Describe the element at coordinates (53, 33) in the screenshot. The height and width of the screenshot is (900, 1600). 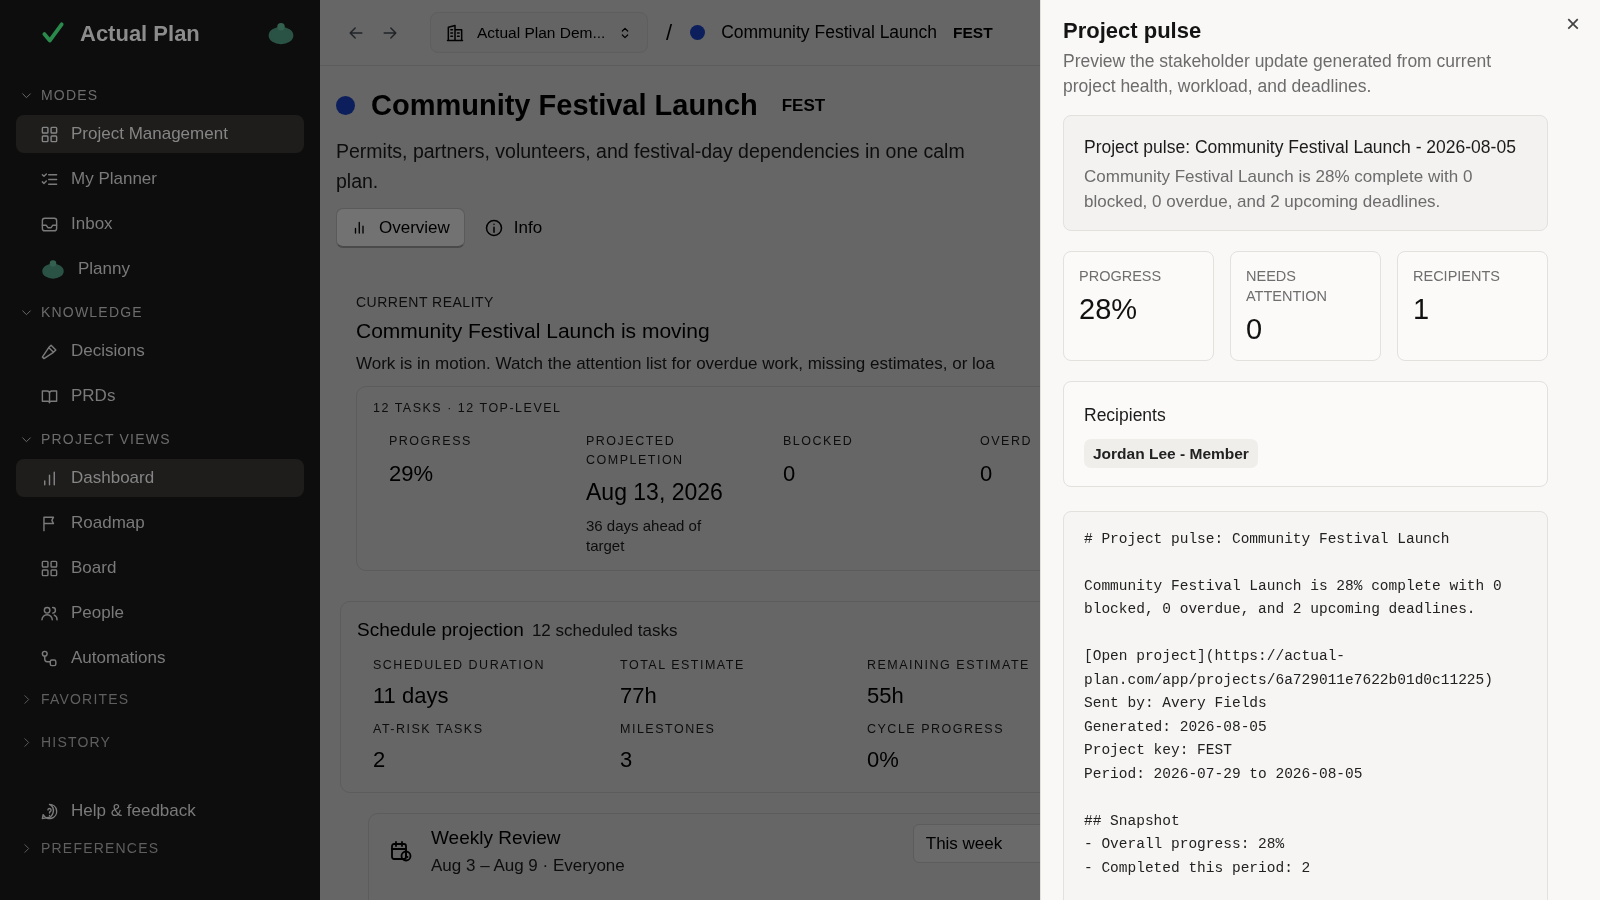
I see `check-icon` at that location.